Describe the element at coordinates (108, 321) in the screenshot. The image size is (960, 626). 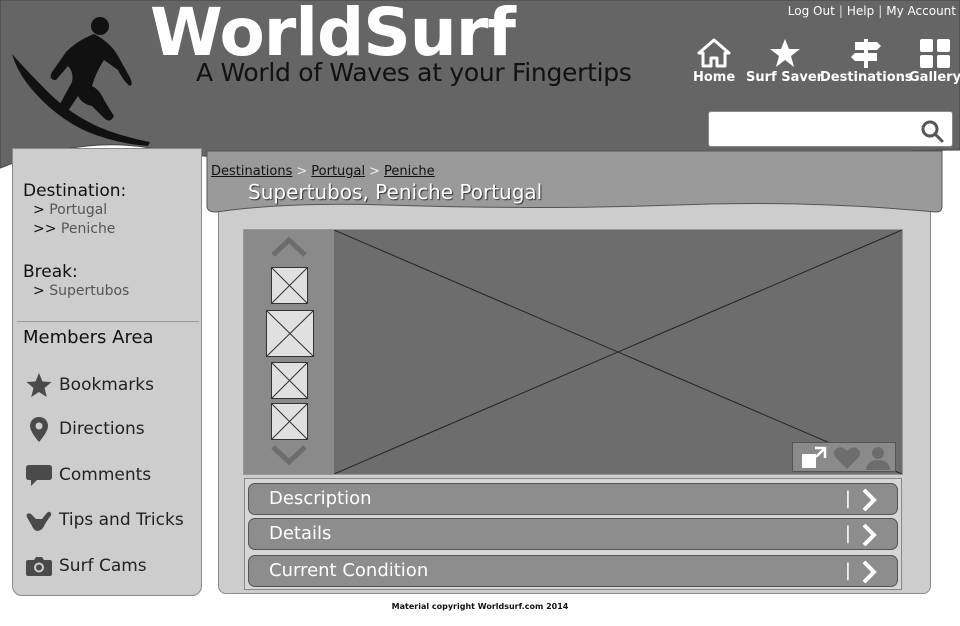
I see `sidebar-divider` at that location.